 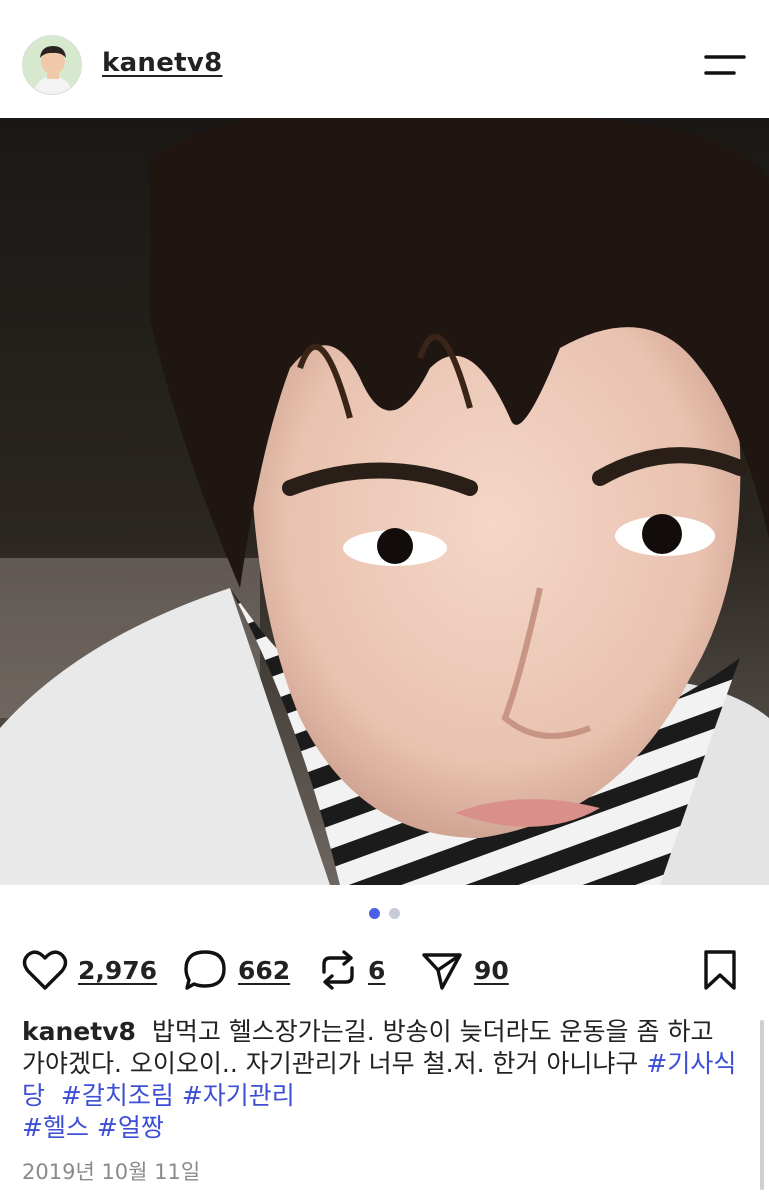 I want to click on hamburger-menu-icon, so click(x=725, y=65).